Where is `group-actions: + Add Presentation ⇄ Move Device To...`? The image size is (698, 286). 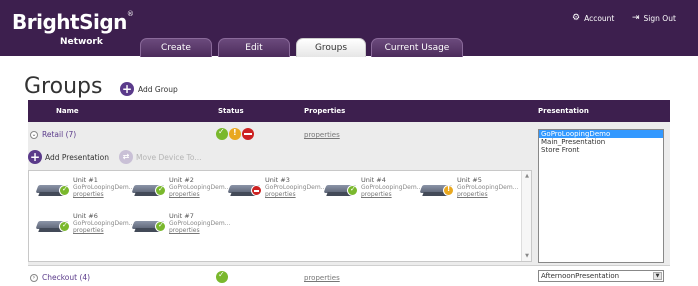
group-actions: + Add Presentation ⇄ Move Device To... is located at coordinates (114, 157).